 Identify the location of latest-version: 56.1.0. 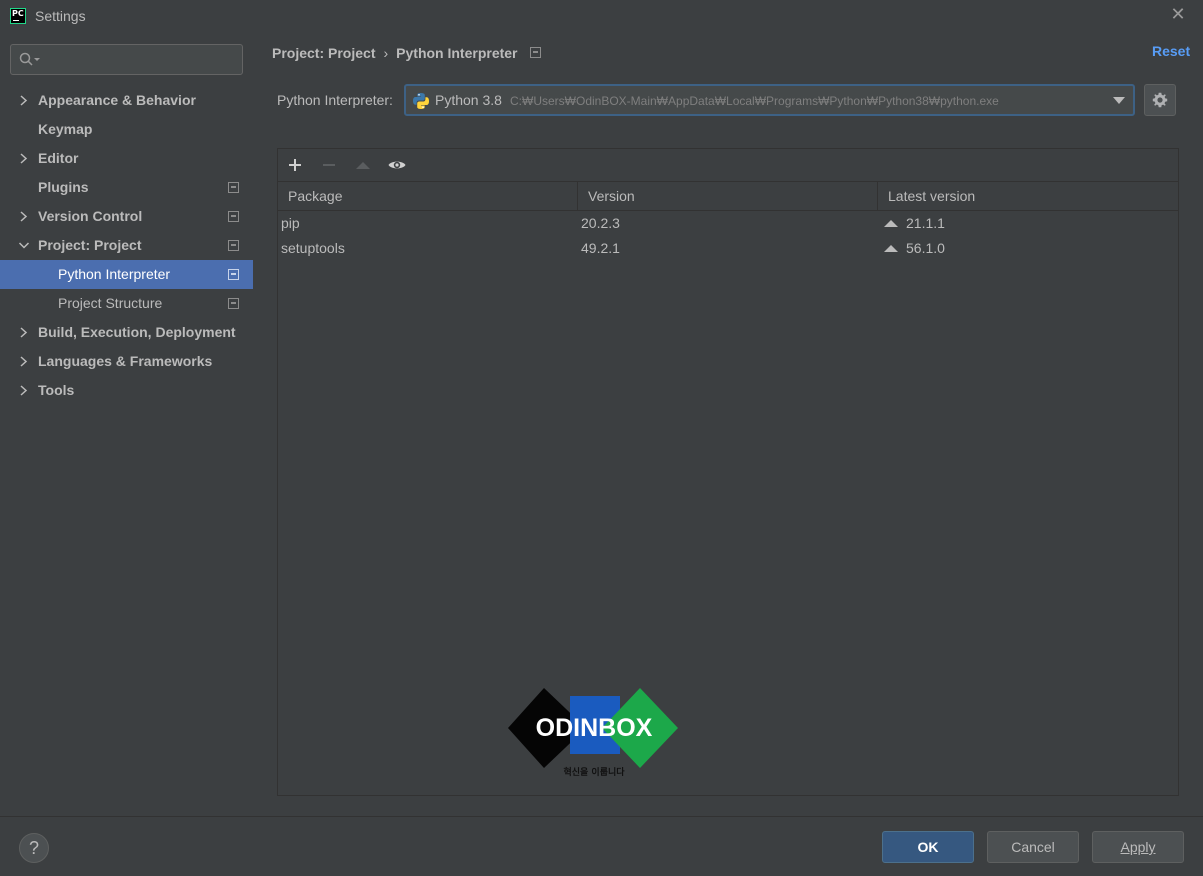
(925, 248).